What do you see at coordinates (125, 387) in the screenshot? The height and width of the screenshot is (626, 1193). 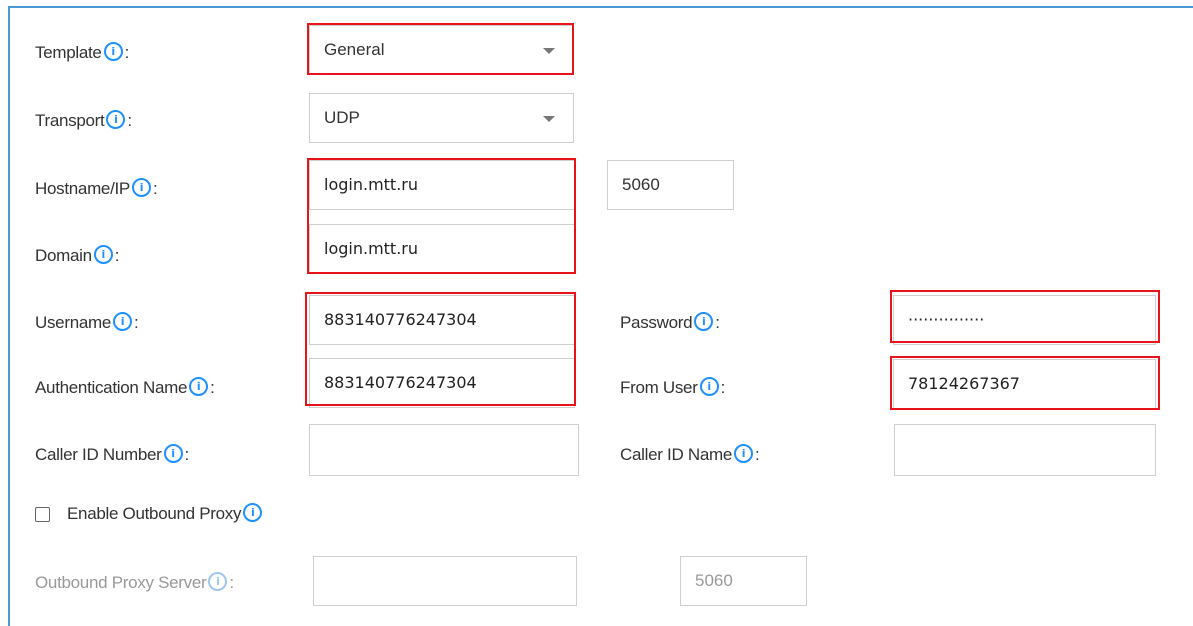 I see `auth-name-label: Authentication Name i:` at bounding box center [125, 387].